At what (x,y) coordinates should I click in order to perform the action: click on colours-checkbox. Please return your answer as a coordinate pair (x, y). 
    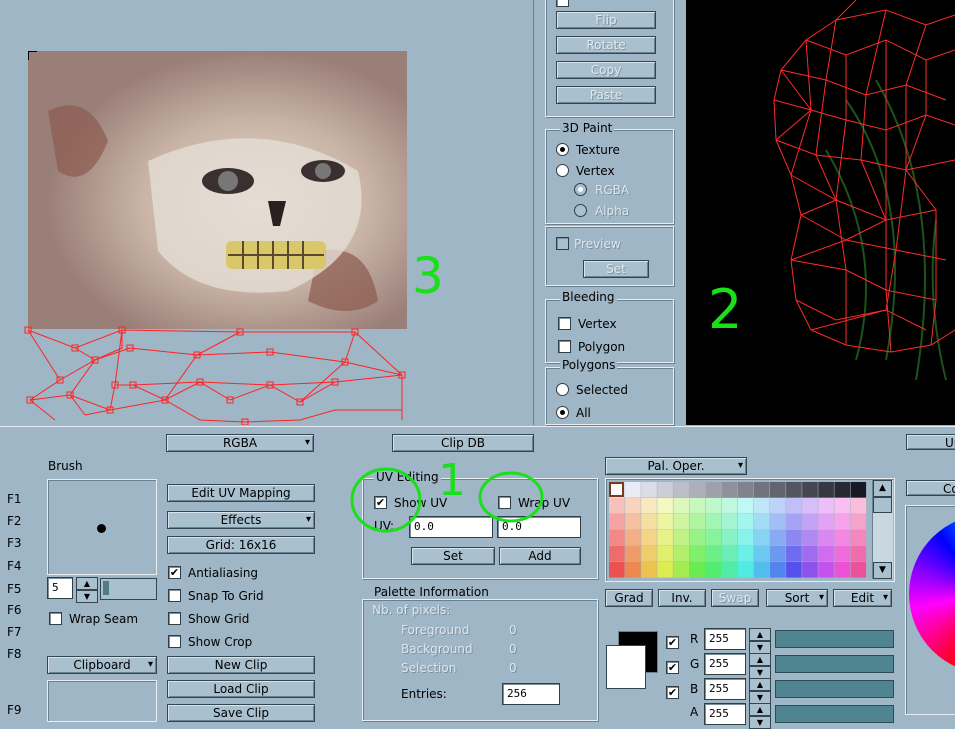
    Looking at the image, I should click on (562, 3).